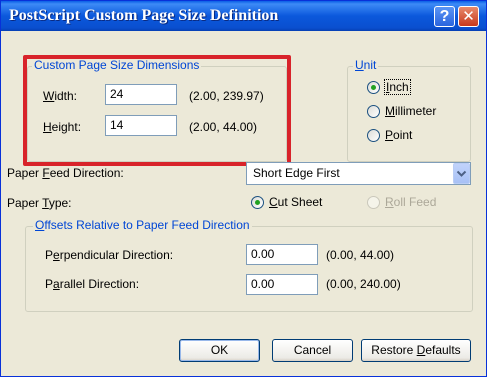  Describe the element at coordinates (282, 284) in the screenshot. I see `parallel-input: 0.00` at that location.